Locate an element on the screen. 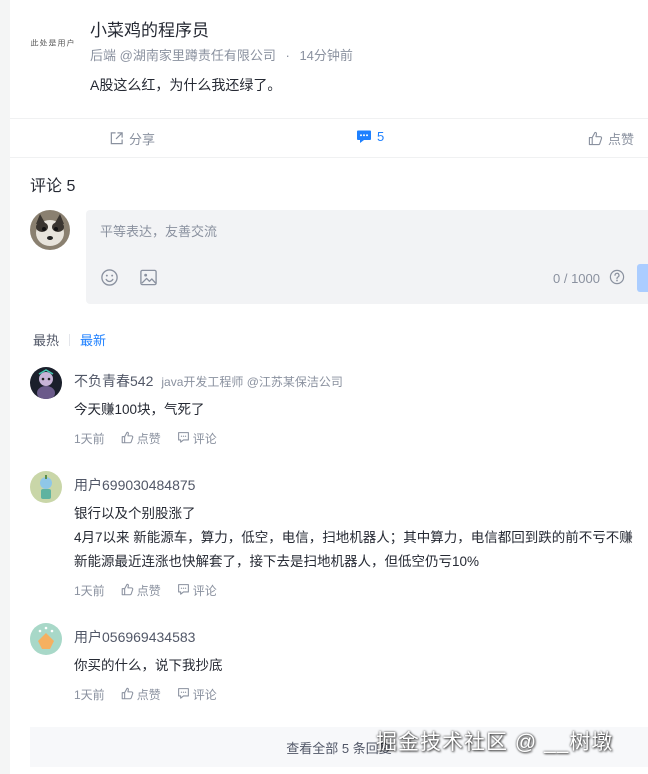 The height and width of the screenshot is (774, 648). author-avatar: 此处是用户 is located at coordinates (53, 43).